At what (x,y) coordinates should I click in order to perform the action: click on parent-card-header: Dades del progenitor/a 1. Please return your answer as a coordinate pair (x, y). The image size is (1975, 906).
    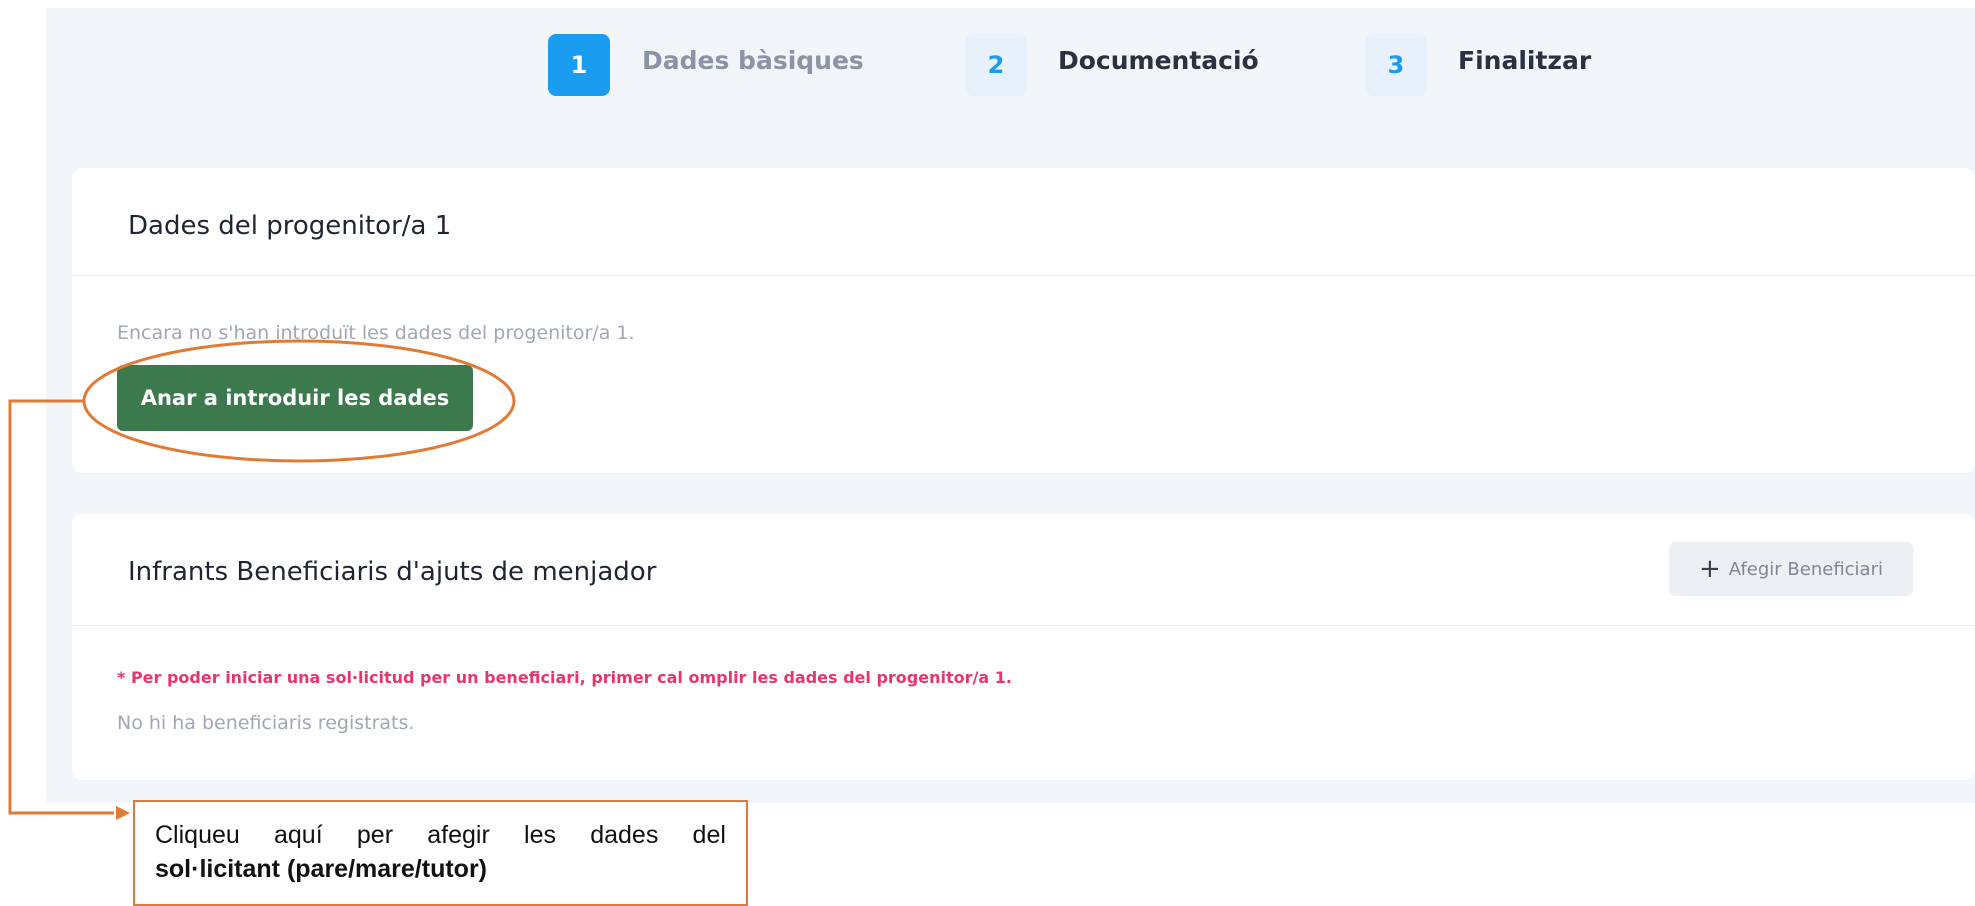
    Looking at the image, I should click on (1023, 222).